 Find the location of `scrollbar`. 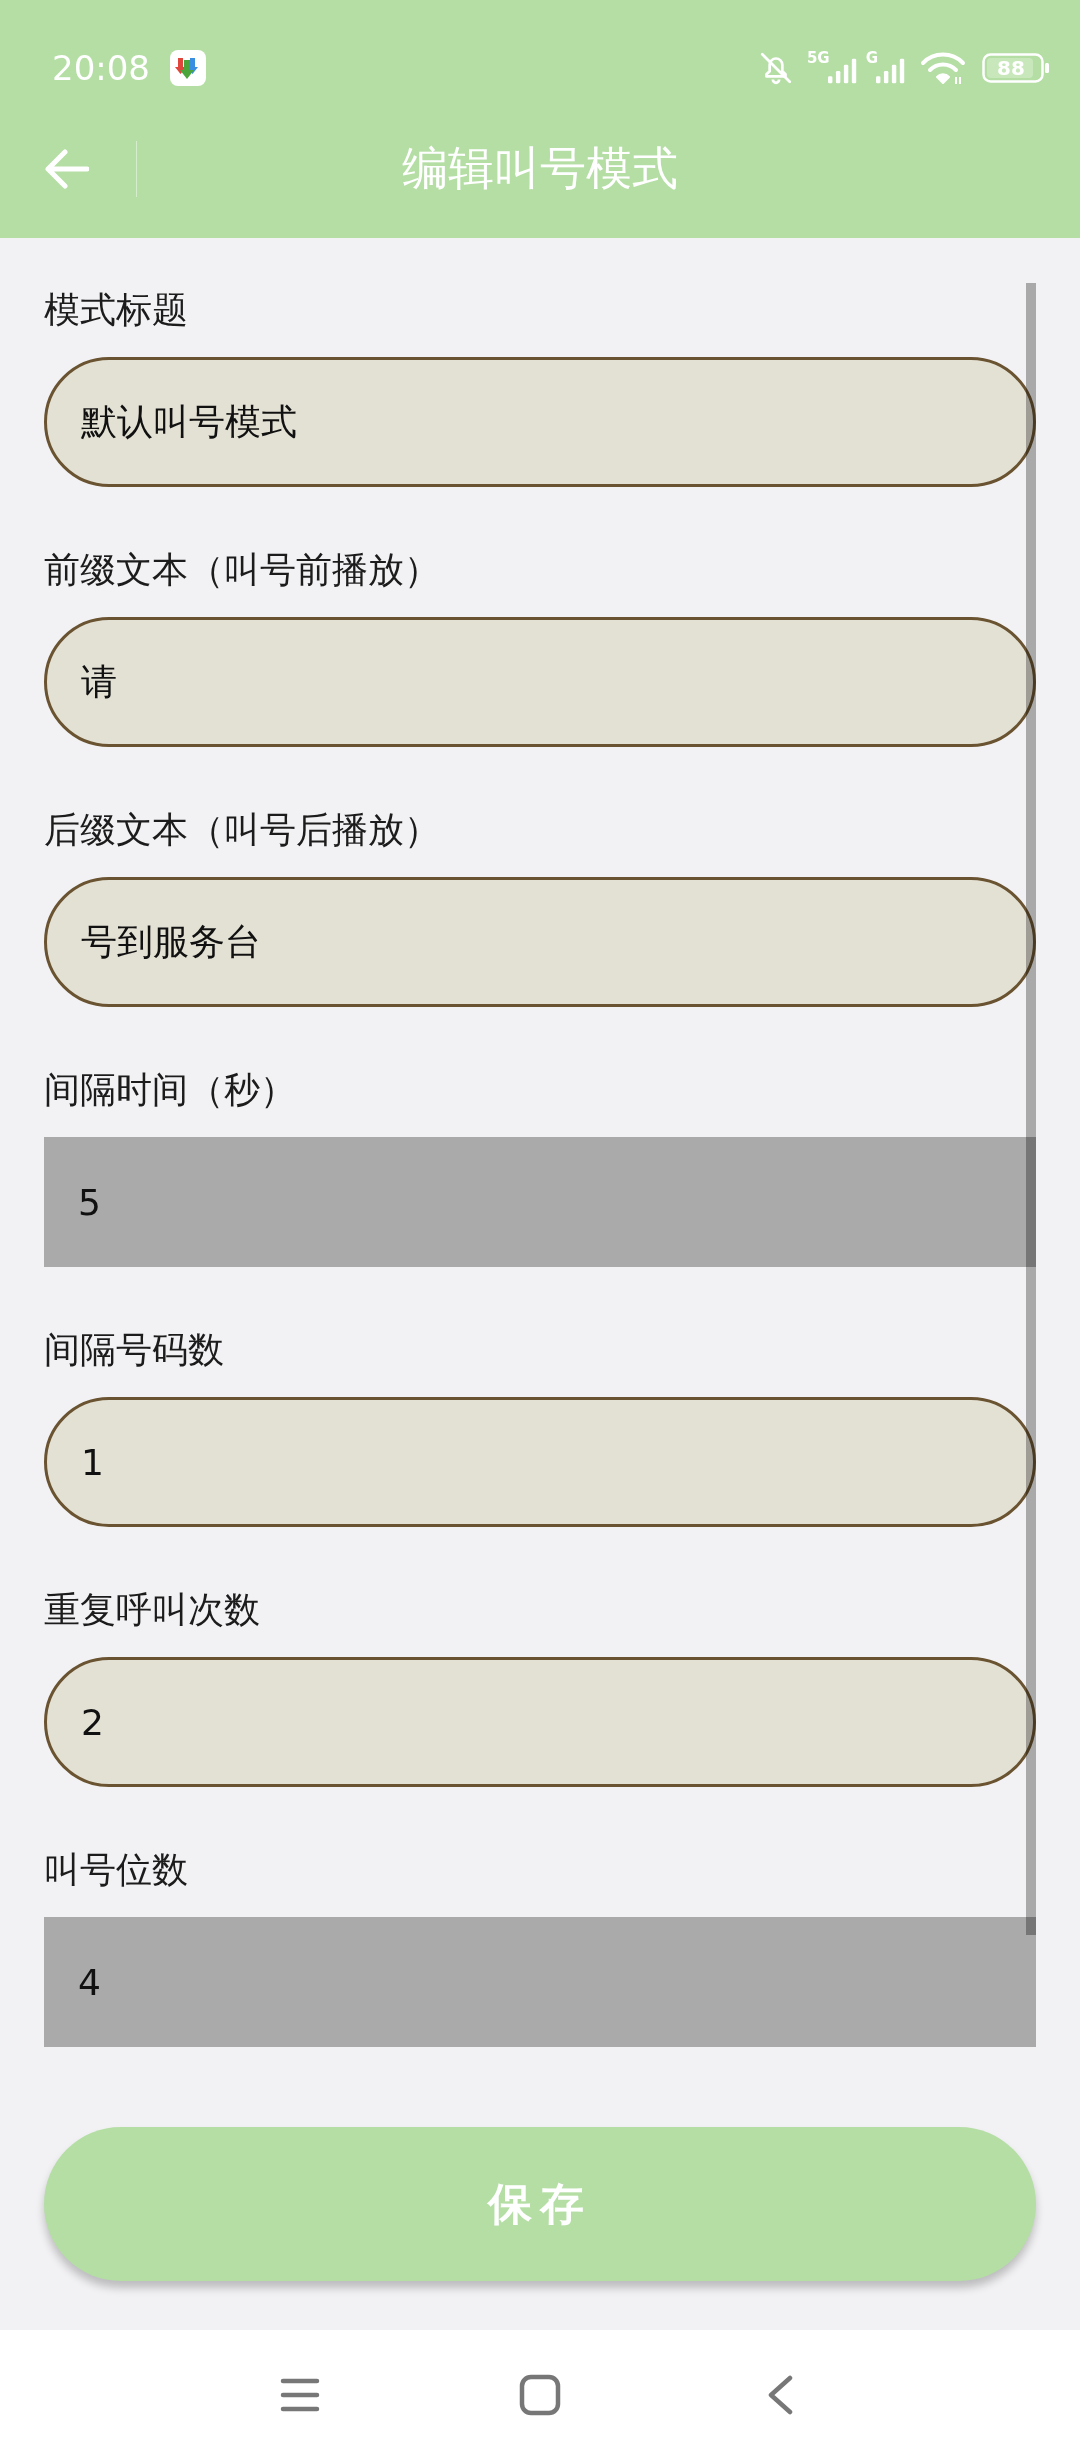

scrollbar is located at coordinates (1031, 1109).